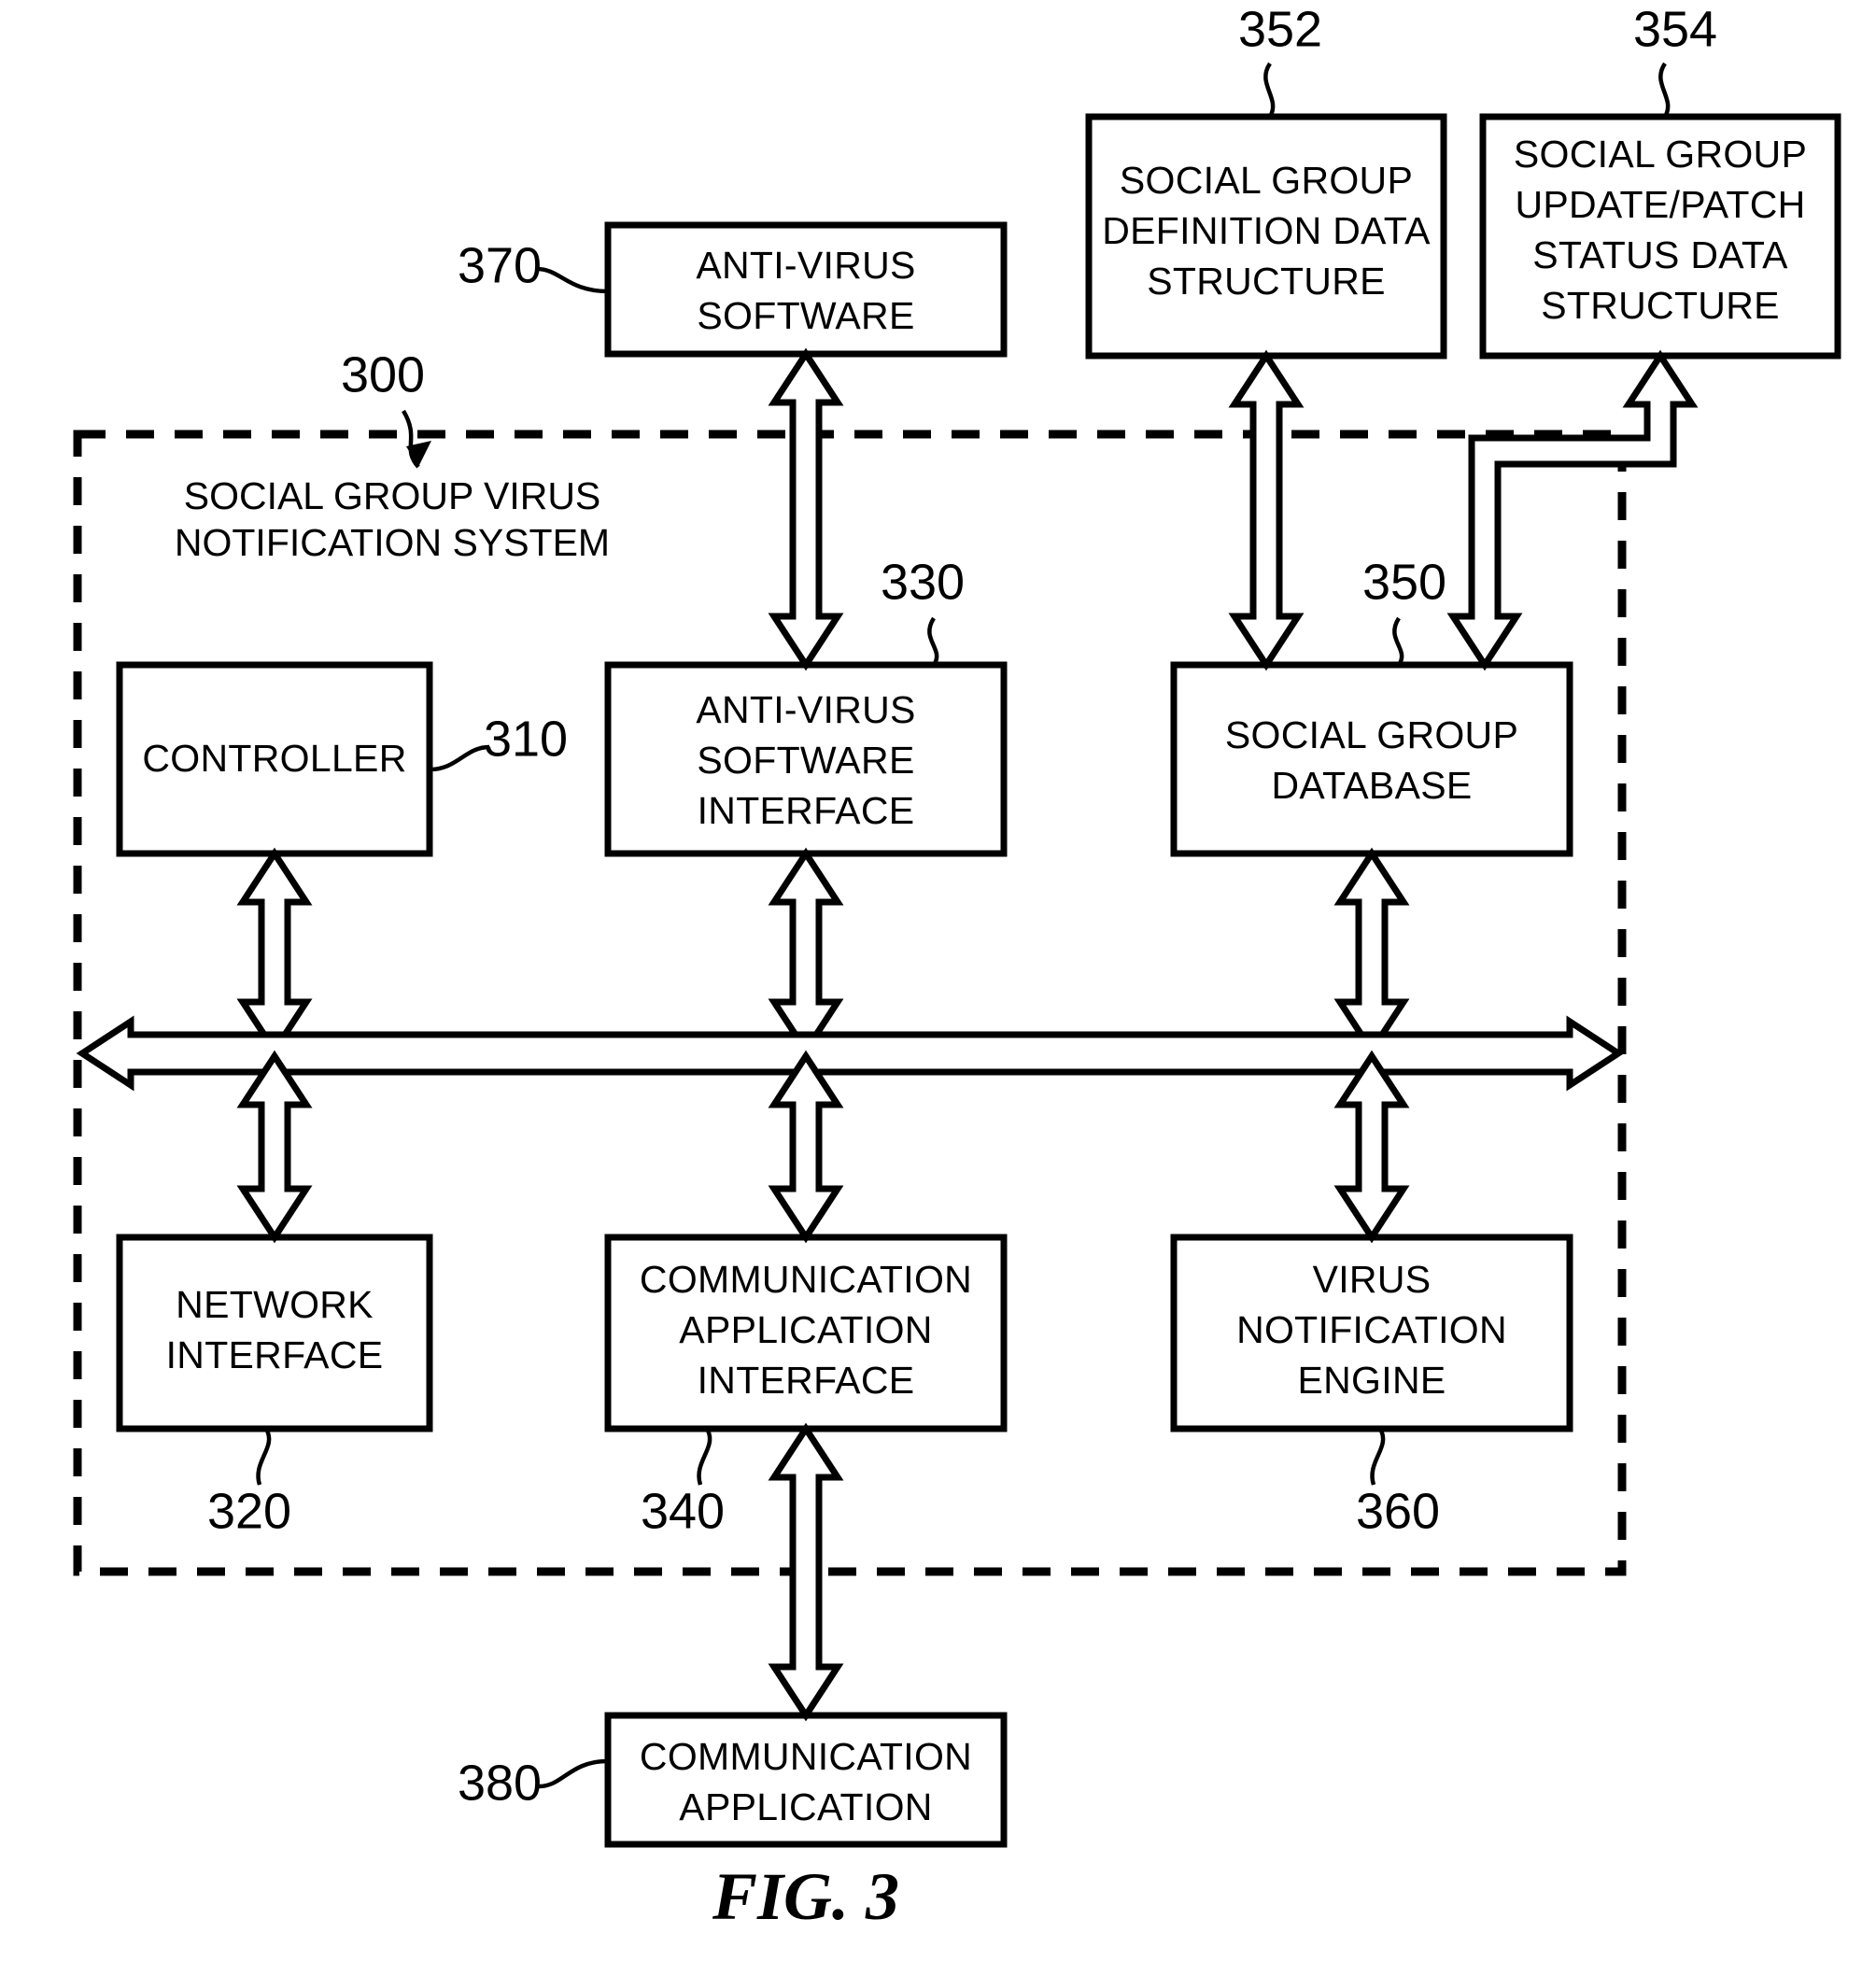  Describe the element at coordinates (249, 1511) in the screenshot. I see `ref-label-320: 320` at that location.